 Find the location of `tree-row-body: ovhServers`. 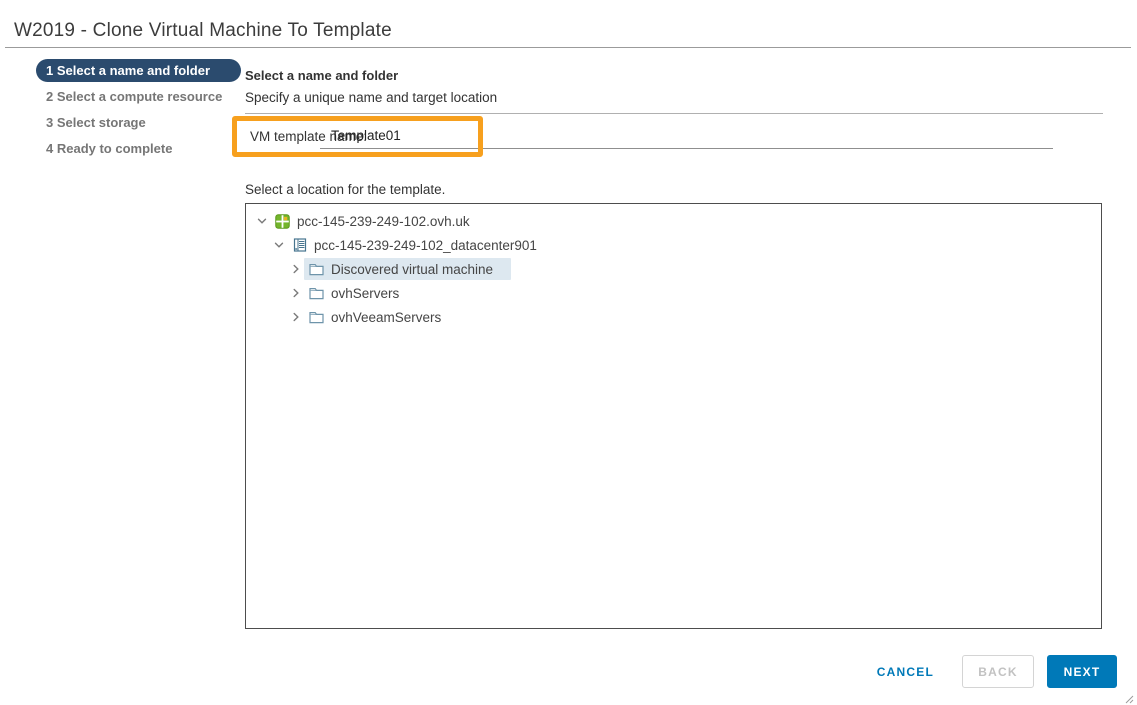

tree-row-body: ovhServers is located at coordinates (353, 293).